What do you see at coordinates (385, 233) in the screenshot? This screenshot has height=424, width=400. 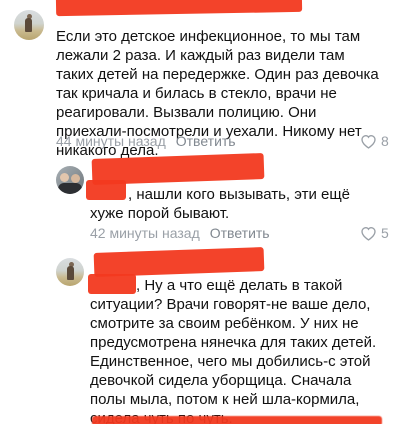 I see `like-count: 5` at bounding box center [385, 233].